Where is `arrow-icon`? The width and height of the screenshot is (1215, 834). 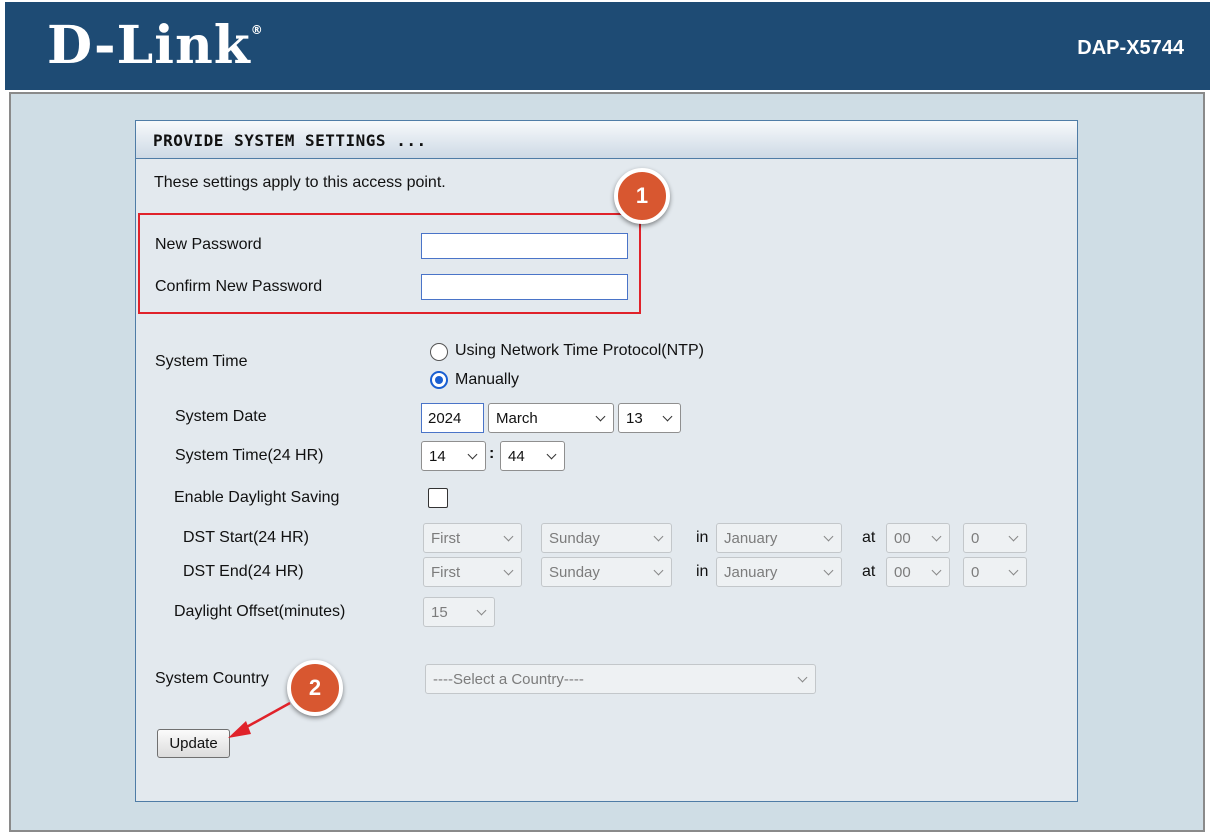 arrow-icon is located at coordinates (259, 719).